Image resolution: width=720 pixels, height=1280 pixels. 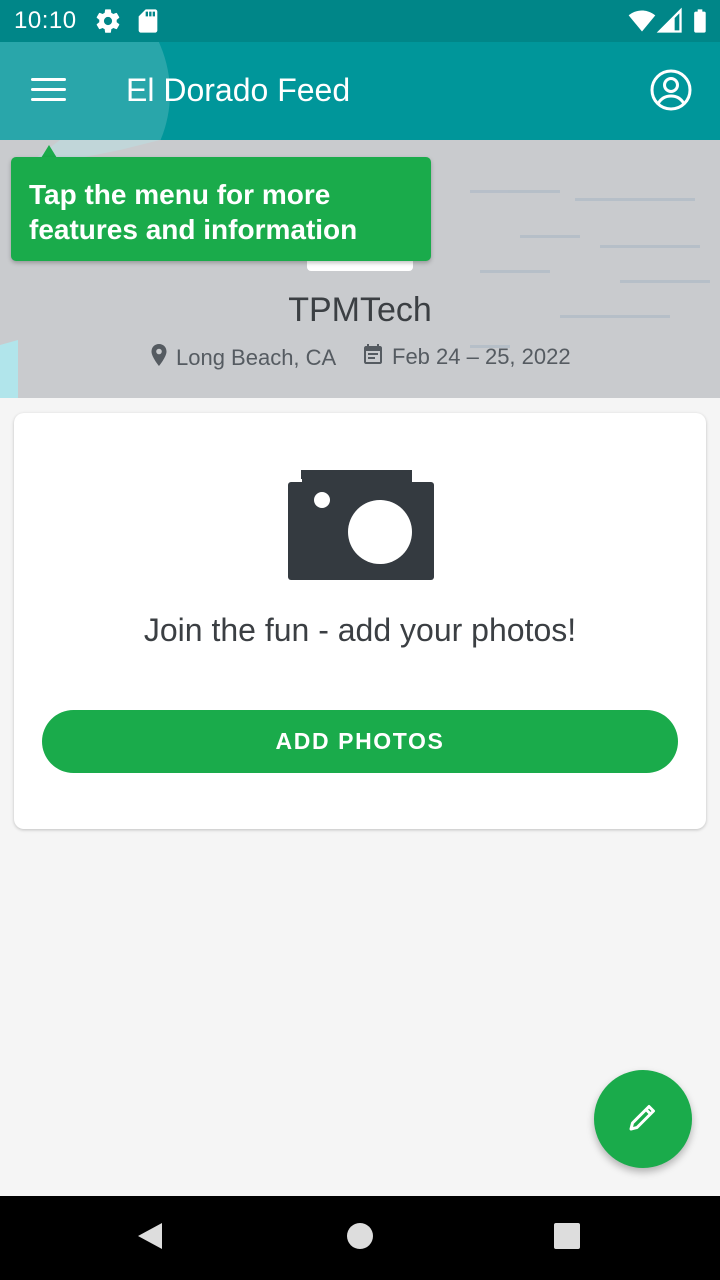 I want to click on back-icon, so click(x=150, y=1238).